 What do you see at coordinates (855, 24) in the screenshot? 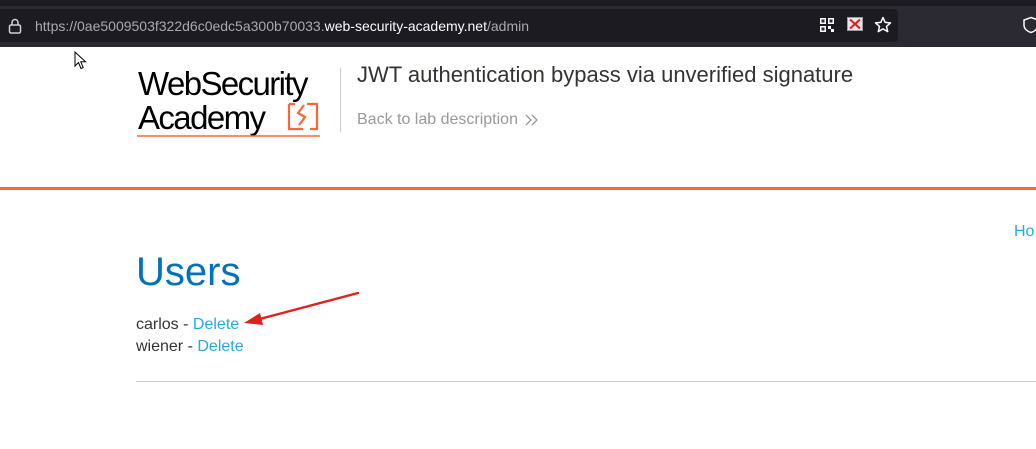
I see `blocked-content-icon` at bounding box center [855, 24].